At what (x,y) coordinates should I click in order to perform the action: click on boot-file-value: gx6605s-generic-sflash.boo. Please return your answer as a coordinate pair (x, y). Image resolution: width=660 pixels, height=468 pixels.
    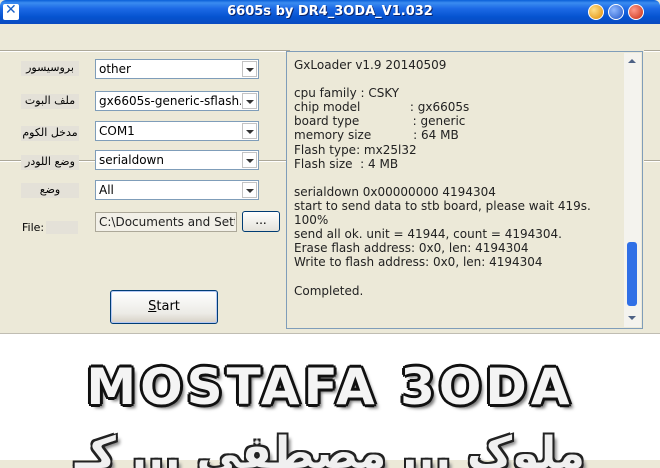
    Looking at the image, I should click on (170, 101).